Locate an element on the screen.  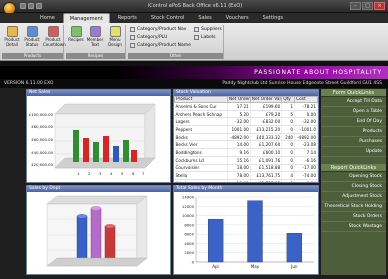
window-title: iControl ePoS Back Office v6.11 (ExO) is located at coordinates (195, 6).